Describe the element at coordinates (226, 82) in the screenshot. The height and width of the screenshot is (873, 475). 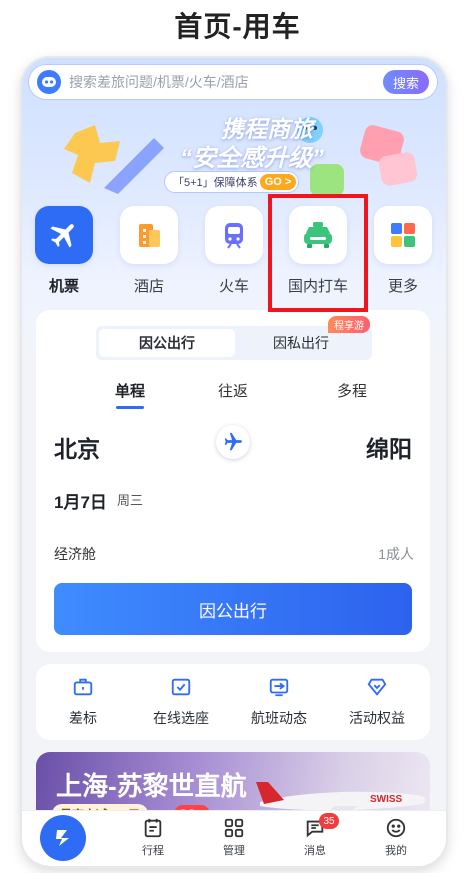
I see `search-input: 搜索差旅问题/机票/火车/酒店` at that location.